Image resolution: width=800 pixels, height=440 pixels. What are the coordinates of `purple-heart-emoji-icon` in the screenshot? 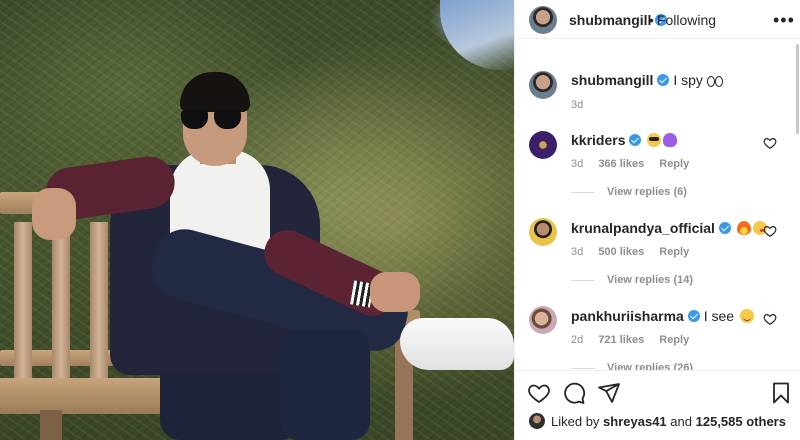 It's located at (670, 140).